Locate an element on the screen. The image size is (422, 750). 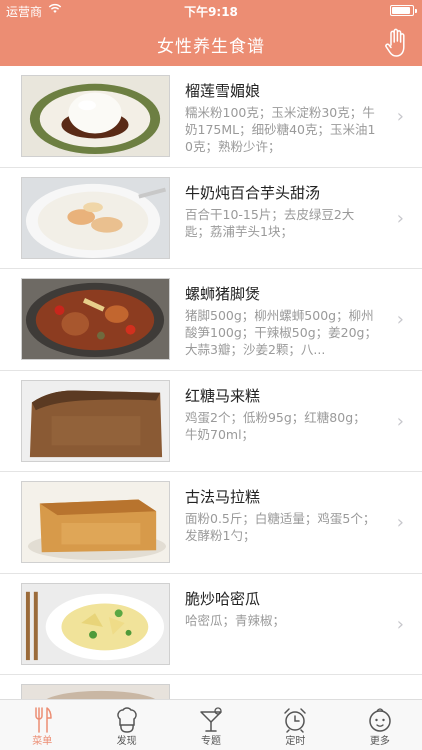
recipe-row is located at coordinates (211, 687).